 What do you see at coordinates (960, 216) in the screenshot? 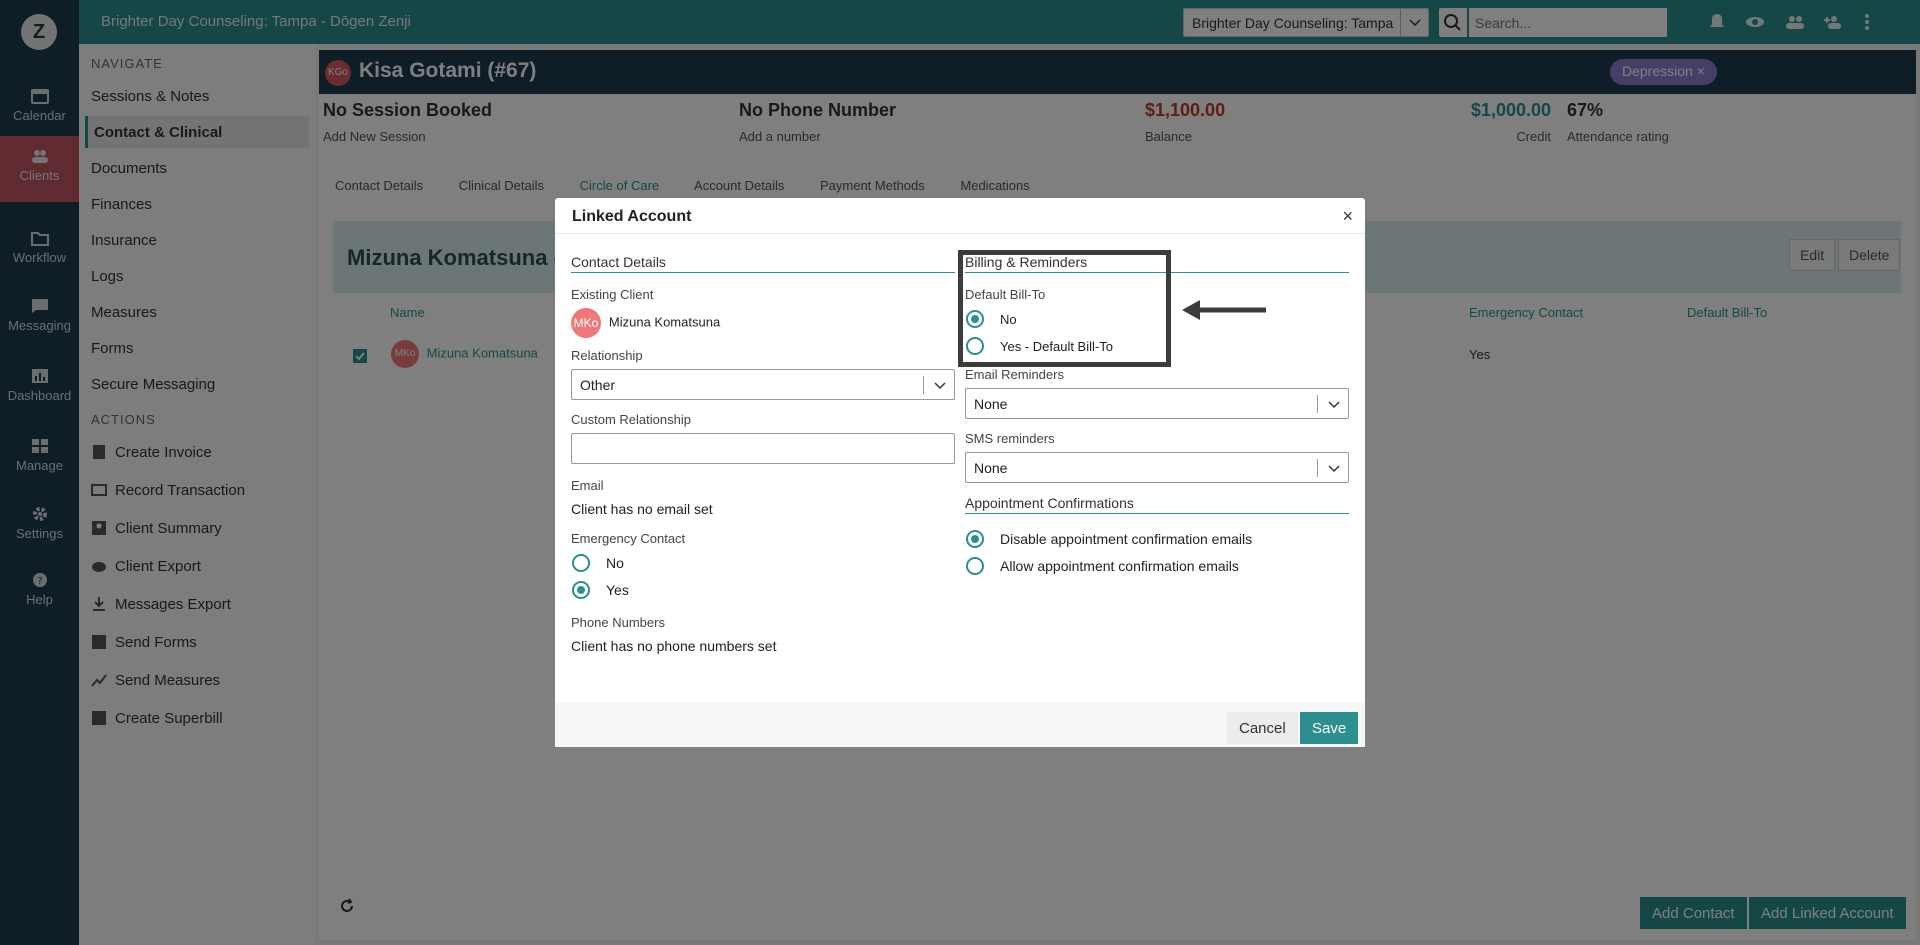
I see `modal-header: Linked Account ×` at bounding box center [960, 216].